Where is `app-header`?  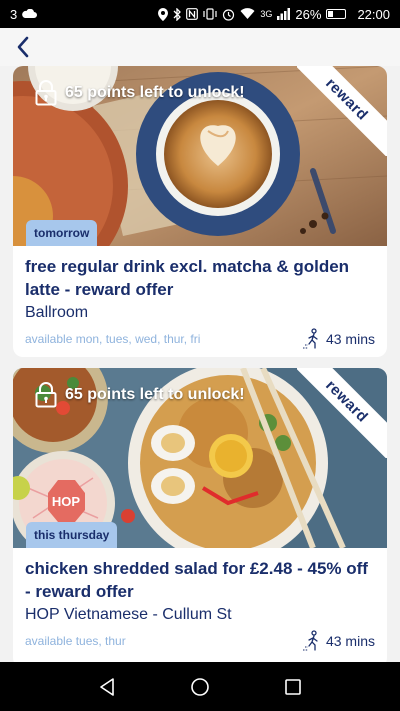 app-header is located at coordinates (200, 47).